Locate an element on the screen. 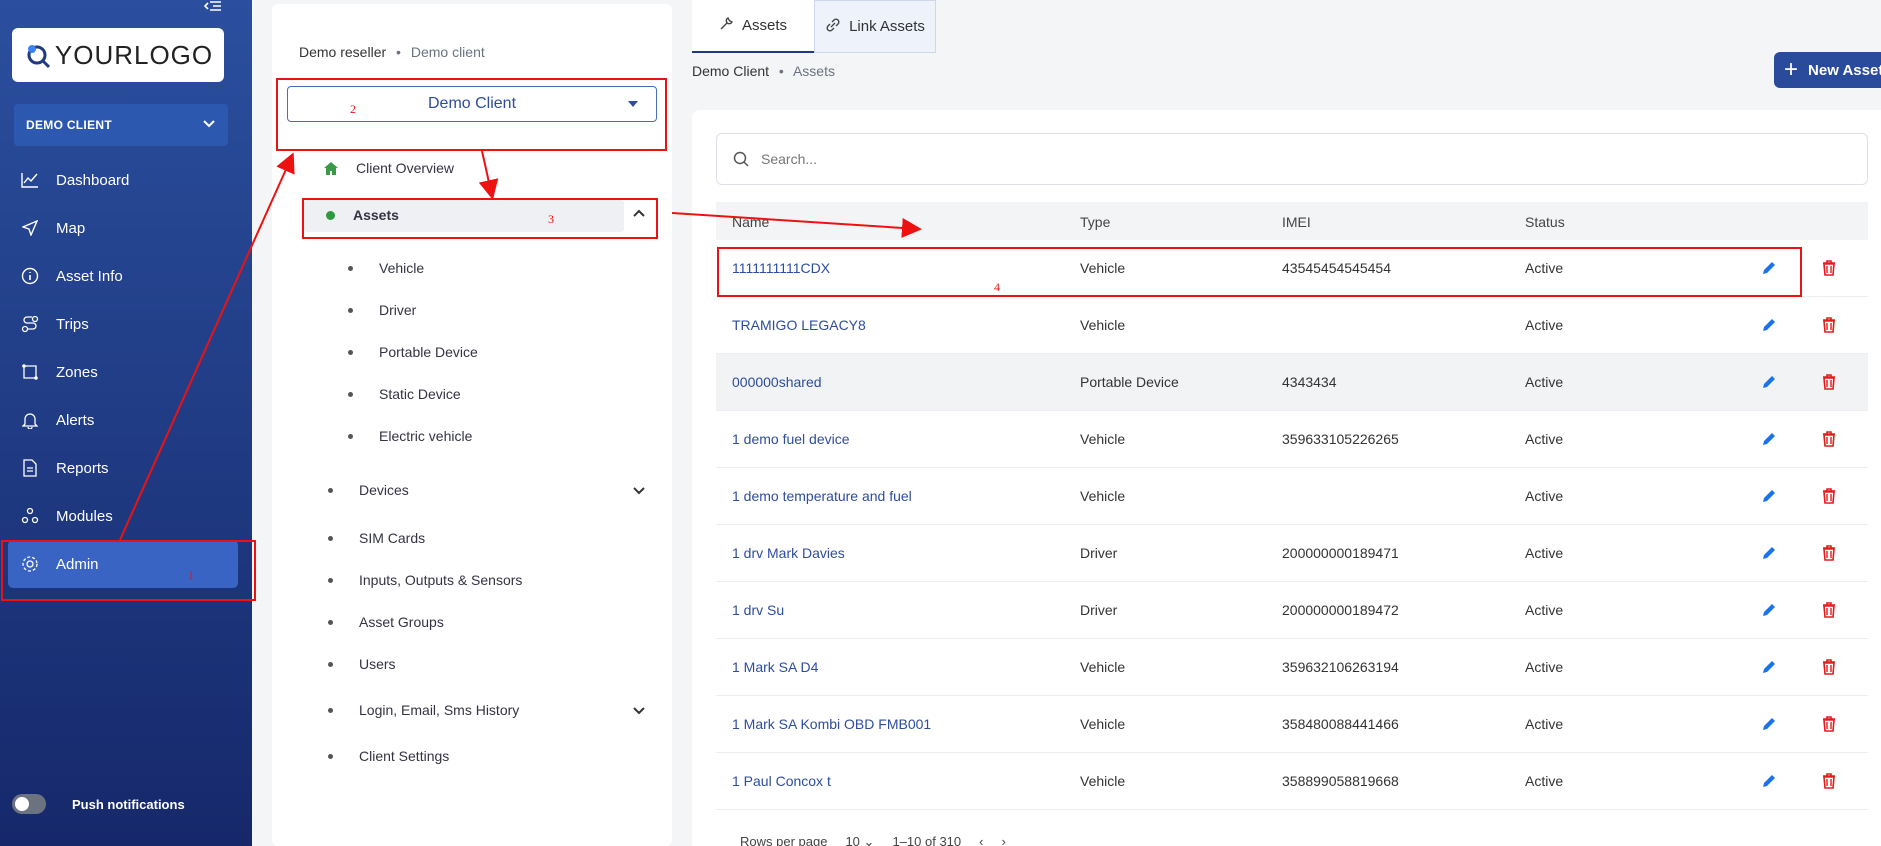  tree-item-client-settings: Client Settings is located at coordinates (388, 756).